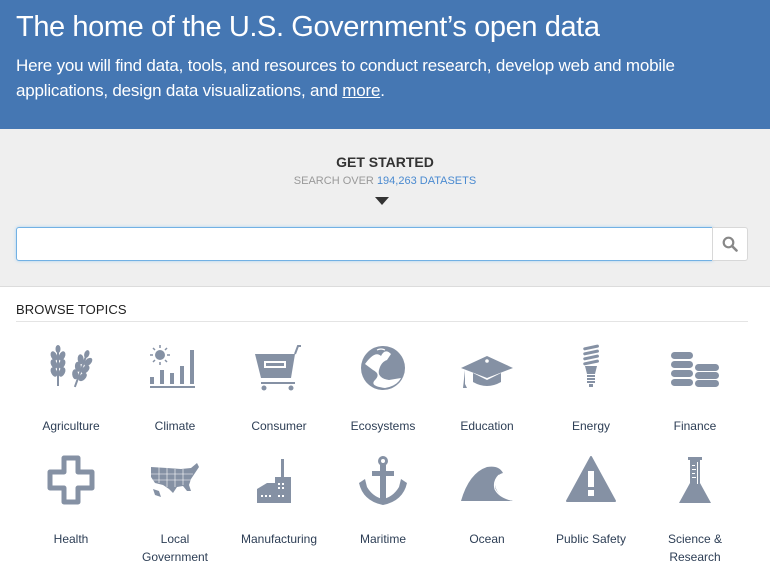 The width and height of the screenshot is (770, 588). What do you see at coordinates (71, 366) in the screenshot?
I see `wheat-icon` at bounding box center [71, 366].